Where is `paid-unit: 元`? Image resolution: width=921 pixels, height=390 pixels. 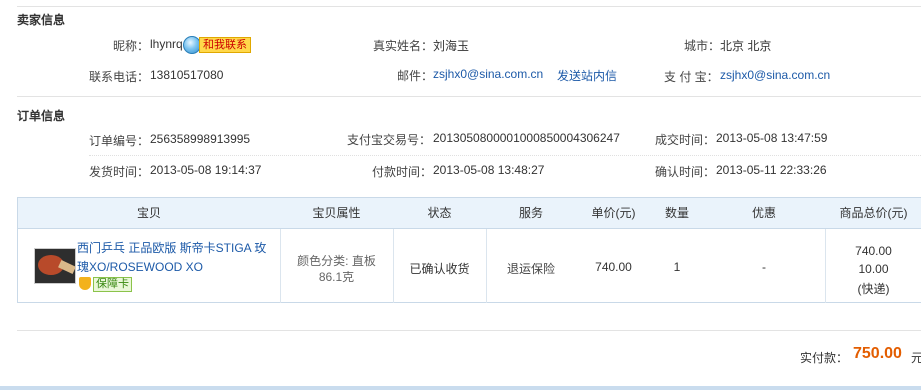
paid-unit: 元 is located at coordinates (916, 358).